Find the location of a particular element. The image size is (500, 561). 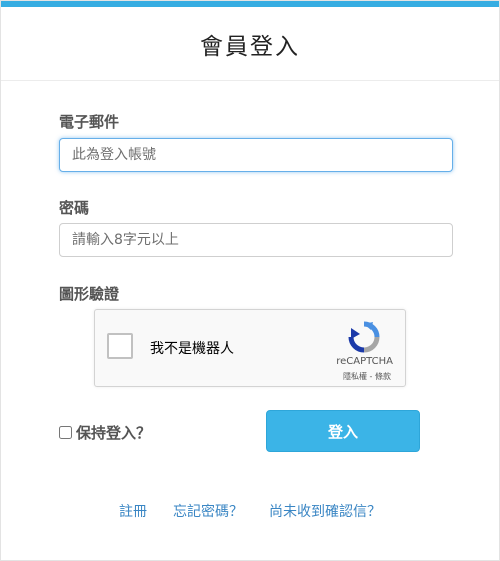

login-button: 登入 is located at coordinates (343, 431).